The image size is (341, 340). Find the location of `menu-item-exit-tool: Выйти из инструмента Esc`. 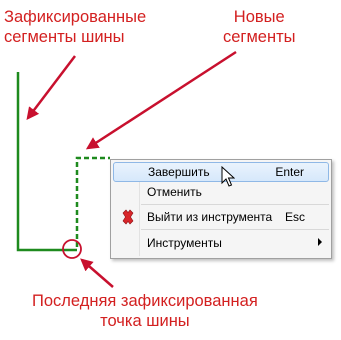

menu-item-exit-tool: Выйти из инструмента Esc is located at coordinates (221, 217).